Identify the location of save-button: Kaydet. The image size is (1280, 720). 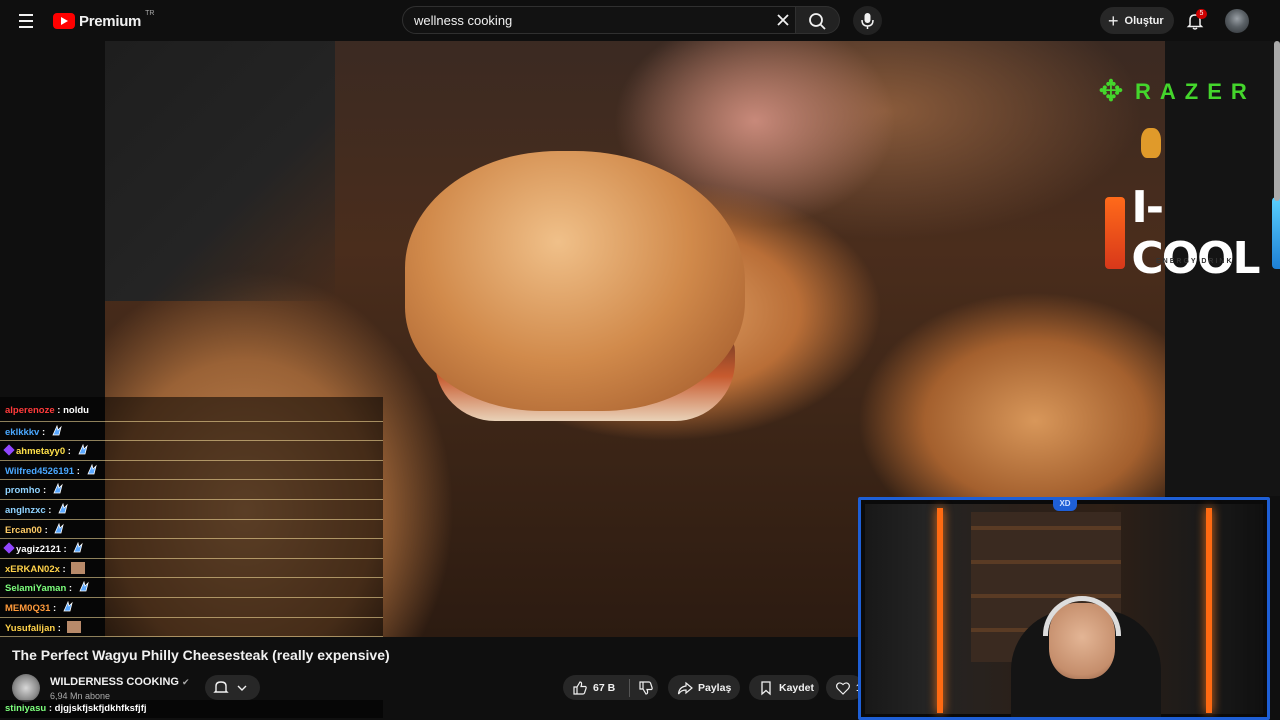
(784, 687).